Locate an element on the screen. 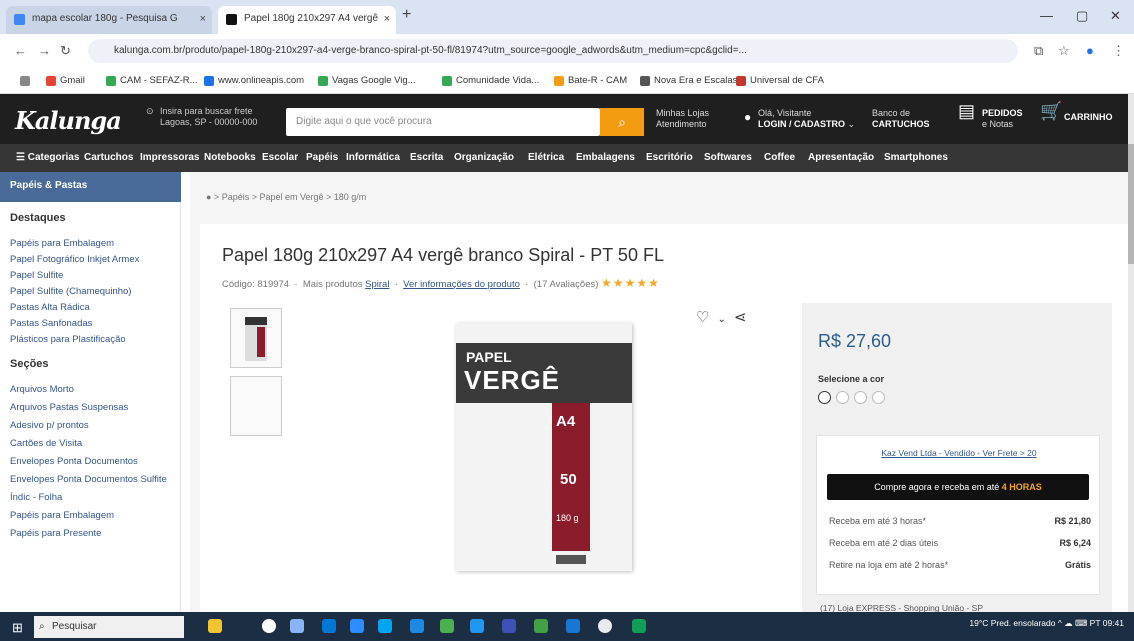 The width and height of the screenshot is (1134, 641). star-bookmark-icon: ☆ is located at coordinates (1064, 51).